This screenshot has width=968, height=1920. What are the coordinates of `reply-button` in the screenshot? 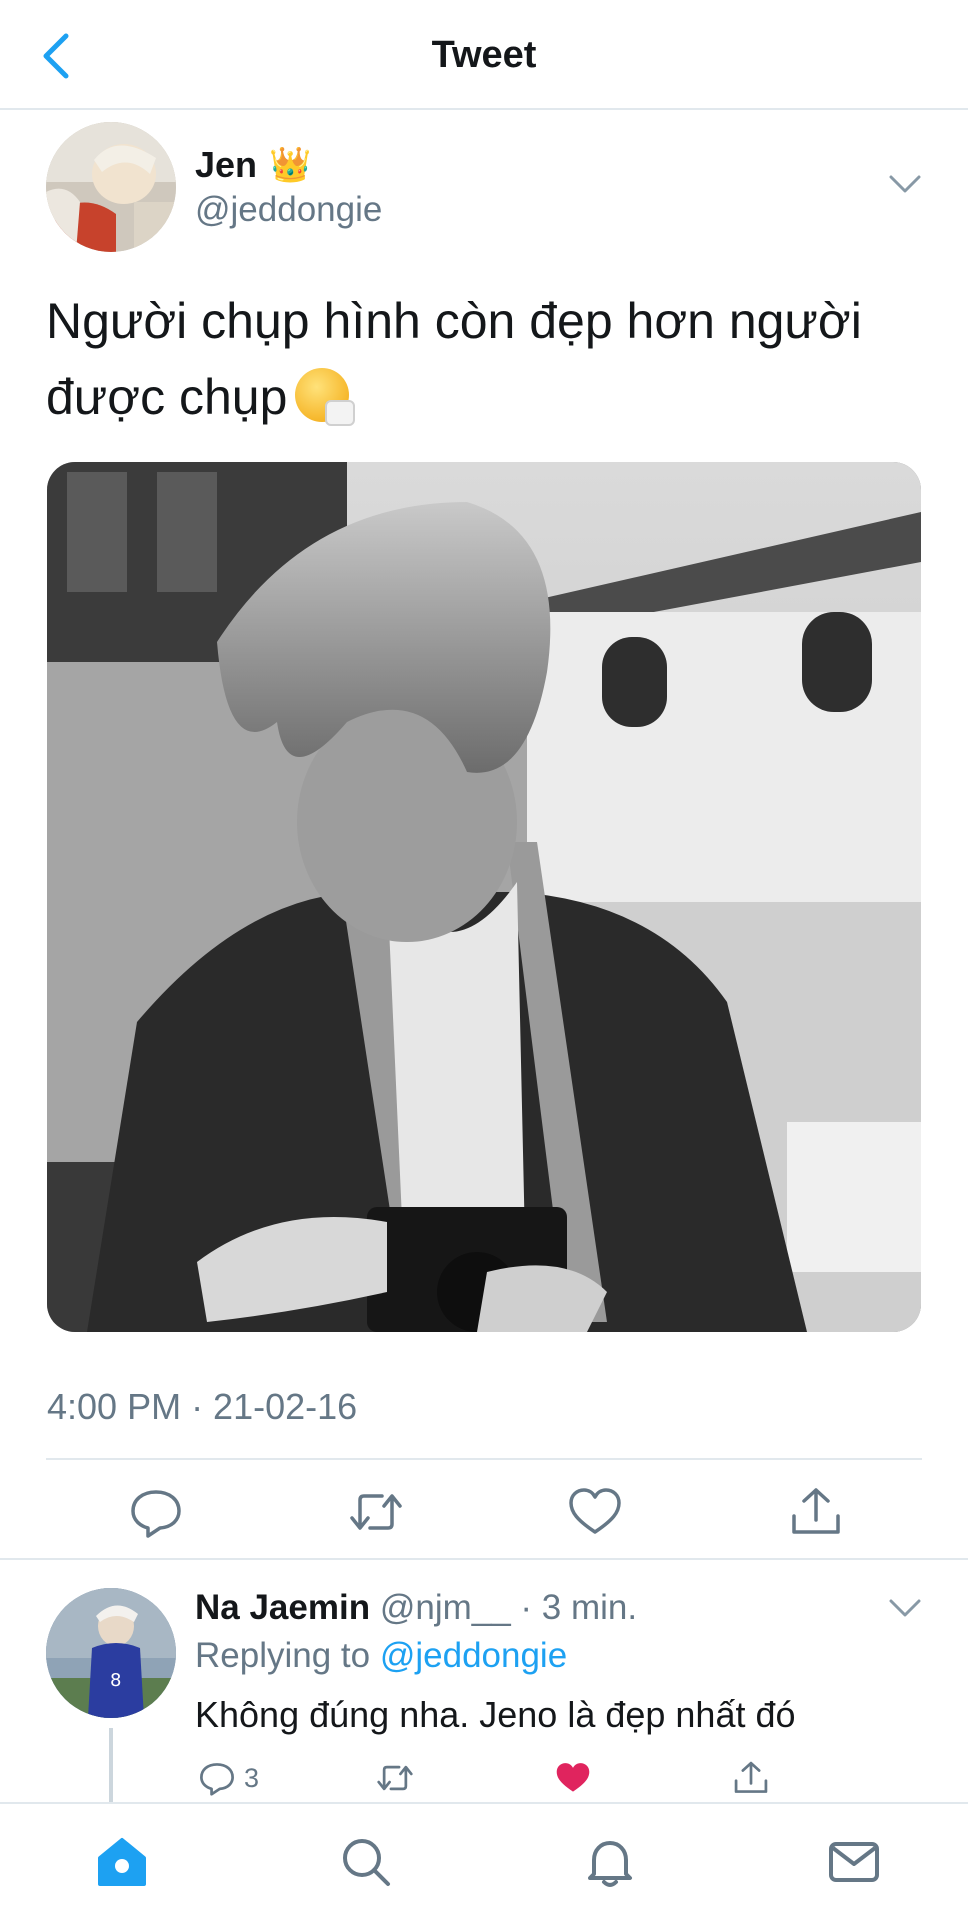 It's located at (156, 1512).